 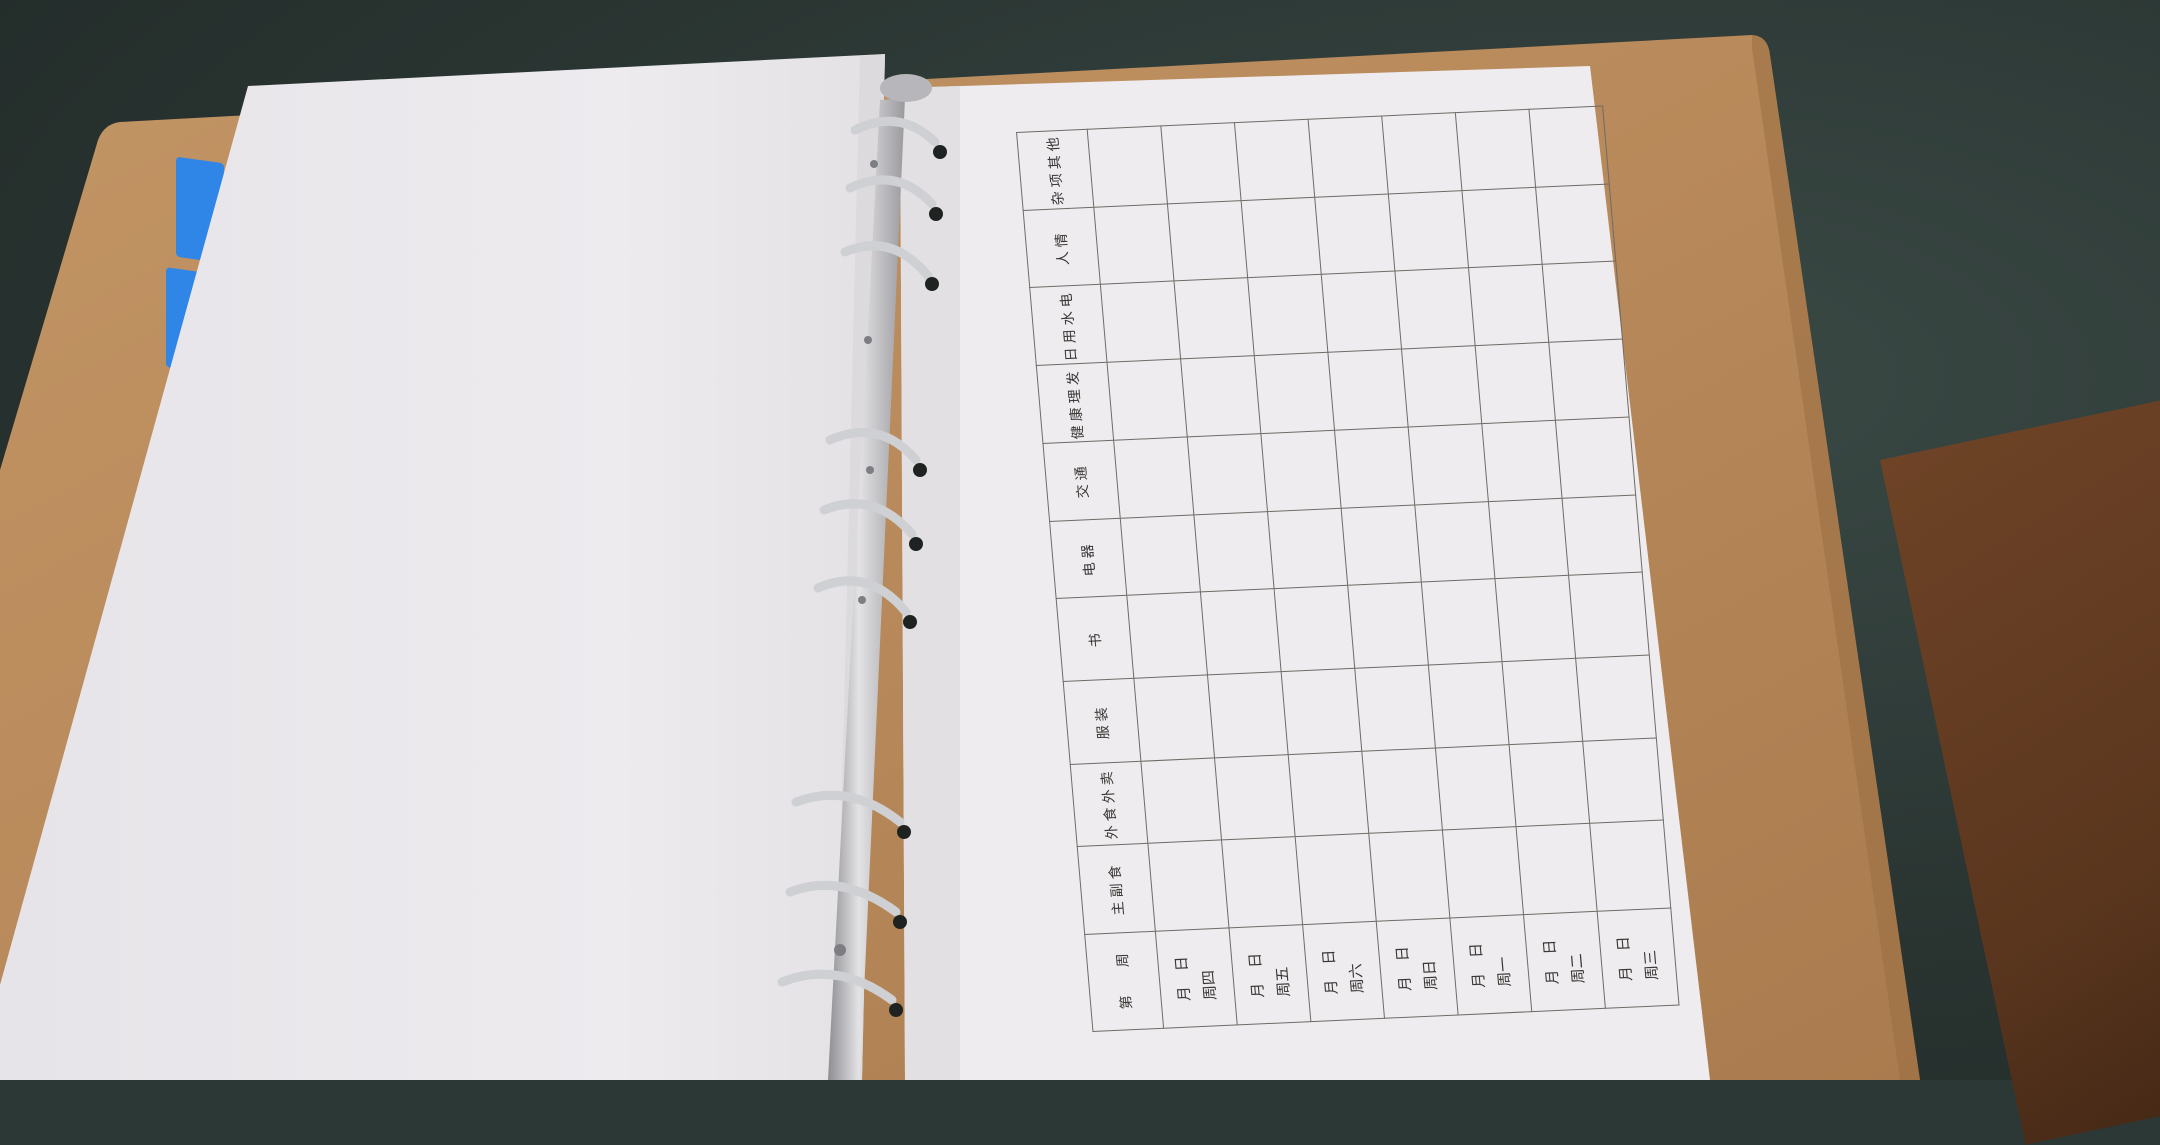 I want to click on binder-rings, so click(x=862, y=566).